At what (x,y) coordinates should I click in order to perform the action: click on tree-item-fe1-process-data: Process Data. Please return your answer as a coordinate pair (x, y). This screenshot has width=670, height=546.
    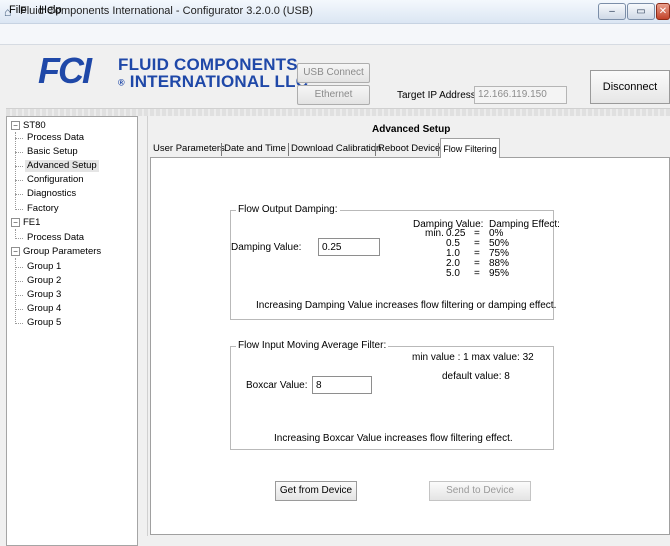
    Looking at the image, I should click on (55, 238).